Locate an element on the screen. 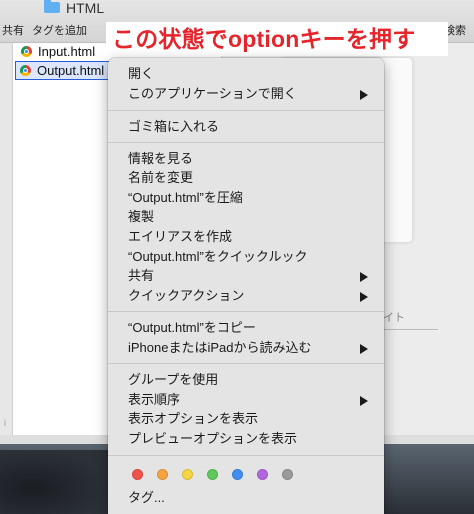  menu-item-import-from-iphone: iPhoneまたはiPadから読み込む is located at coordinates (246, 348).